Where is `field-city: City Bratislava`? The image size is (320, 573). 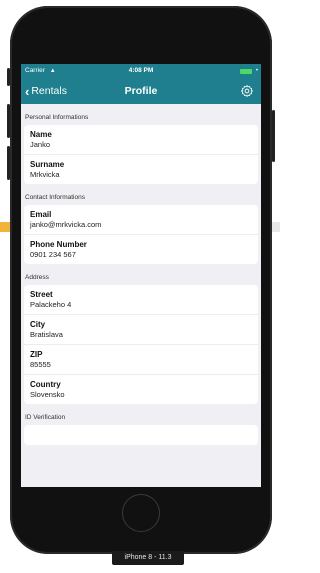
field-city: City Bratislava is located at coordinates (141, 330).